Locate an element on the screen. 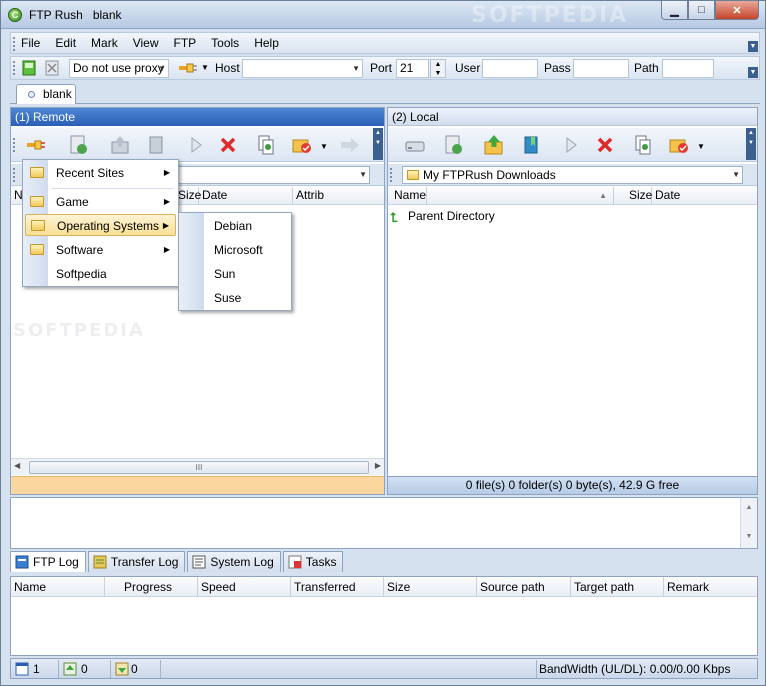 This screenshot has height=686, width=766. list-item: ⮤ Parent Directory is located at coordinates (442, 216).